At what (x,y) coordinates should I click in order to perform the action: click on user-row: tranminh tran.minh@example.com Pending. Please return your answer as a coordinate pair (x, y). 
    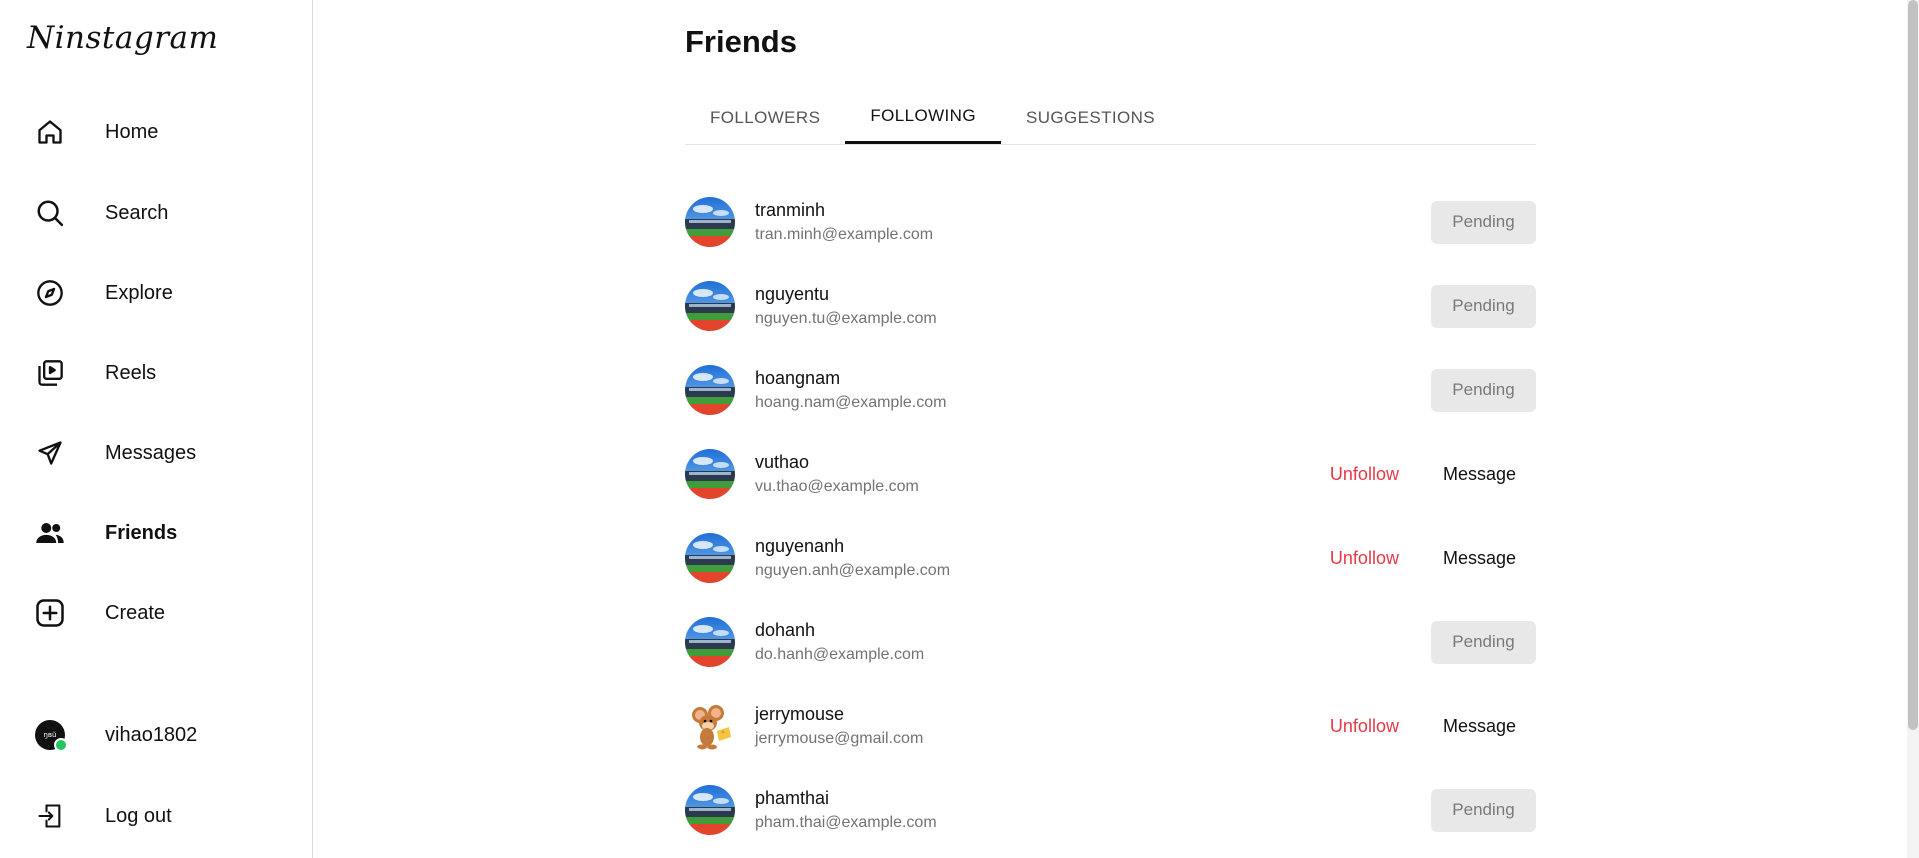
    Looking at the image, I should click on (1110, 222).